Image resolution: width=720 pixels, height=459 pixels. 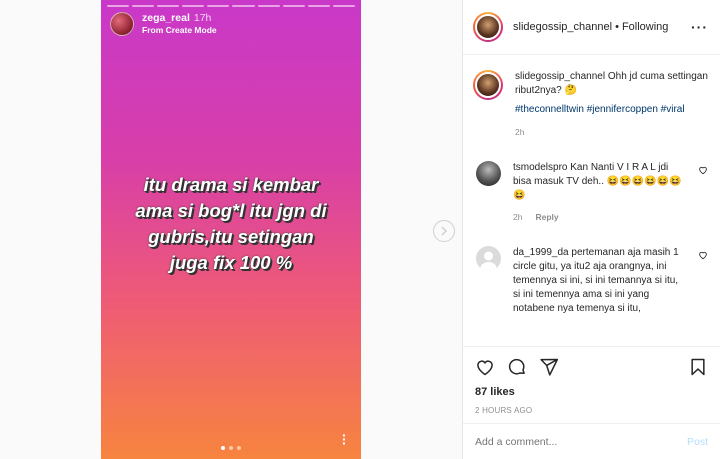 I want to click on caption-avatar, so click(x=488, y=85).